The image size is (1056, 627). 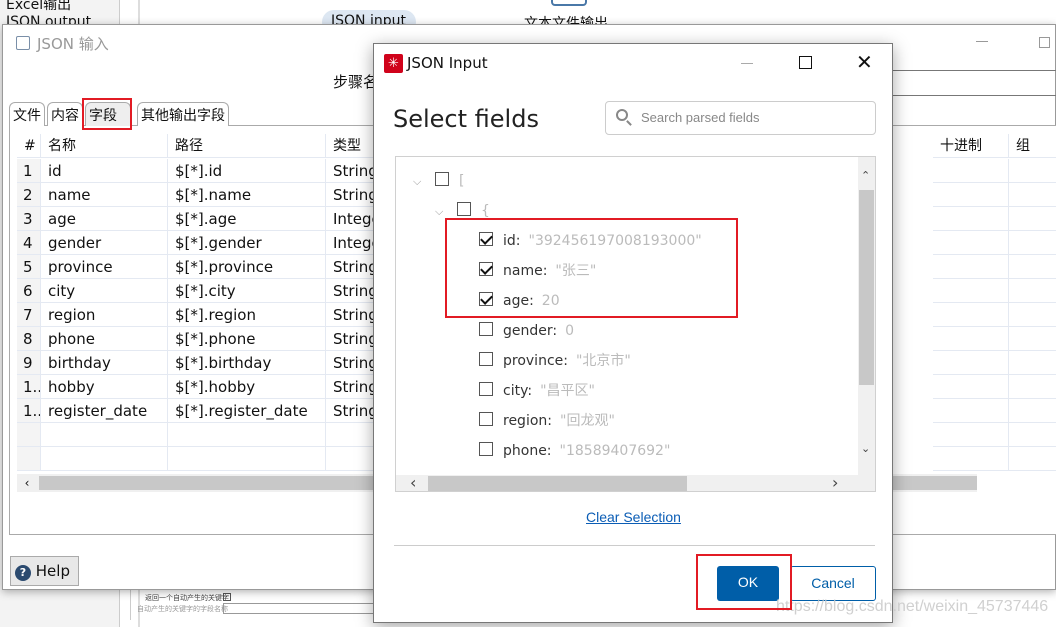 What do you see at coordinates (247, 243) in the screenshot?
I see `cell-path: $[*].gender` at bounding box center [247, 243].